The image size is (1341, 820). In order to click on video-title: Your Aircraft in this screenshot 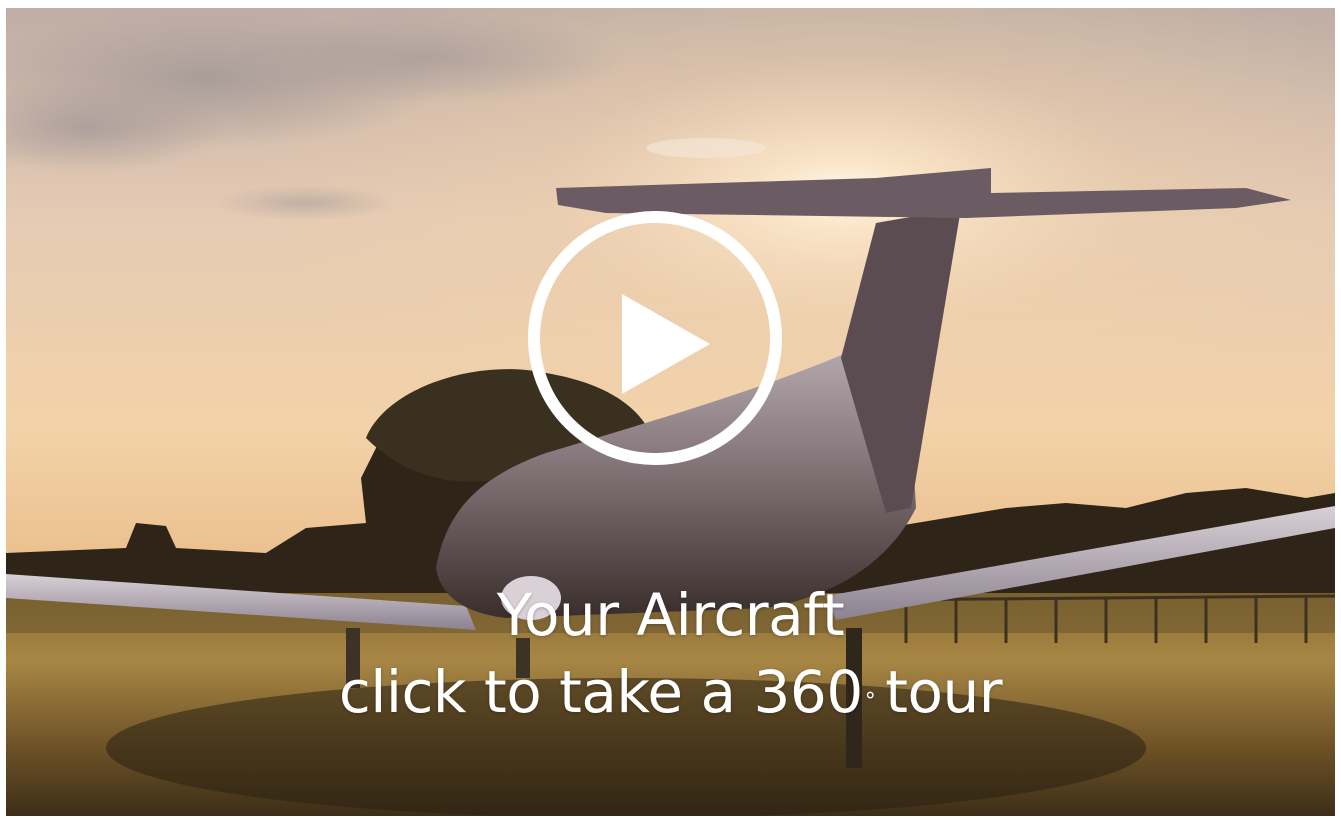, I will do `click(670, 615)`.